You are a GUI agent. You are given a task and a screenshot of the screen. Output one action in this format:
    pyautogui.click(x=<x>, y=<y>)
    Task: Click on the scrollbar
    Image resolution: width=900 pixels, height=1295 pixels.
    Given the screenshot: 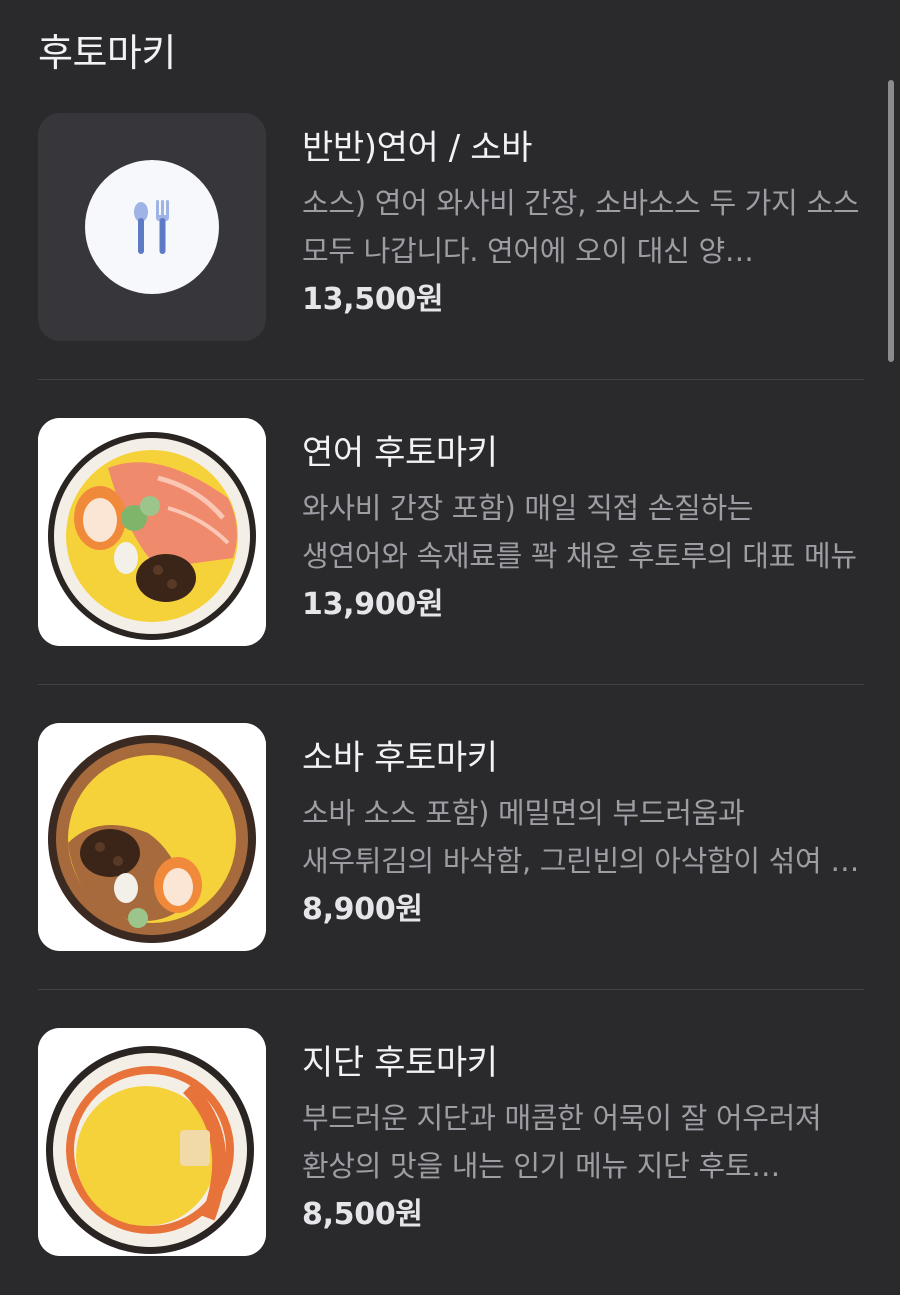 What is the action you would take?
    pyautogui.click(x=891, y=221)
    